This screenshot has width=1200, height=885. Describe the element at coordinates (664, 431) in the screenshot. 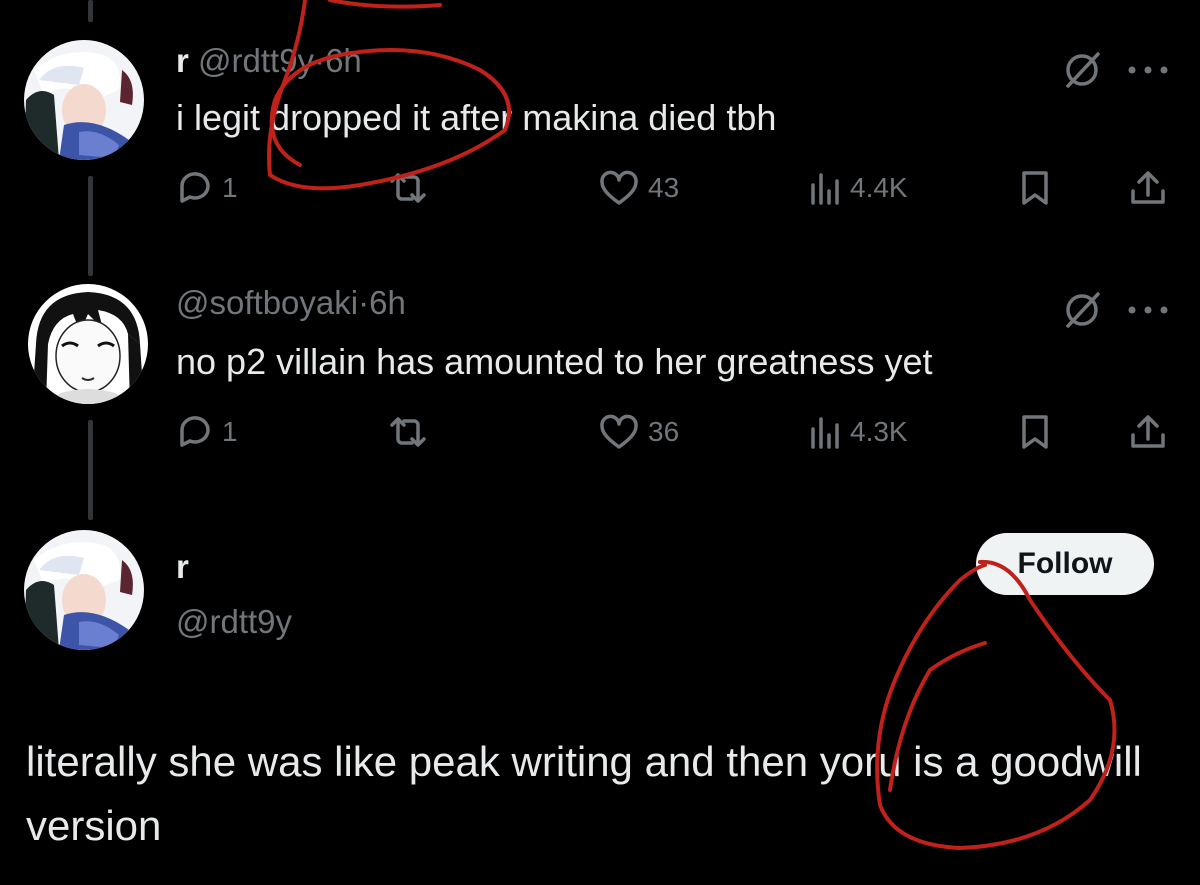

I see `like-count: 36` at that location.